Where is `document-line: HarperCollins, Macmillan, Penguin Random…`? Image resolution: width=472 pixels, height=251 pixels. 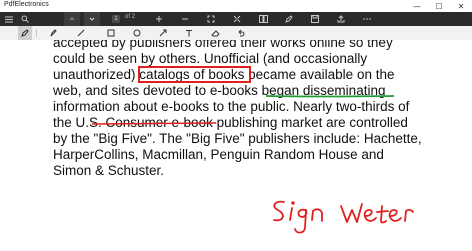 document-line: HarperCollins, Macmillan, Penguin Random… is located at coordinates (218, 154).